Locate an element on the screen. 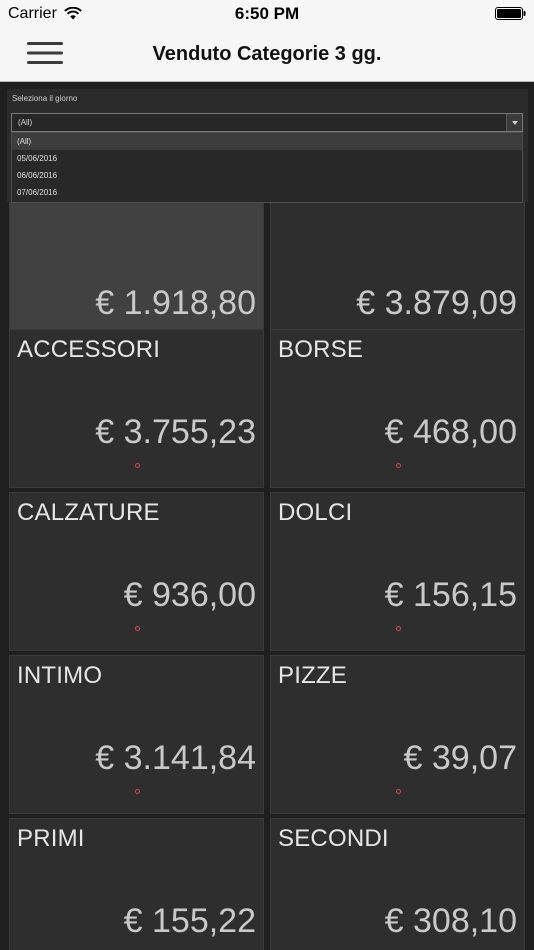  category-tile: BORSE € 468,00 is located at coordinates (397, 408).